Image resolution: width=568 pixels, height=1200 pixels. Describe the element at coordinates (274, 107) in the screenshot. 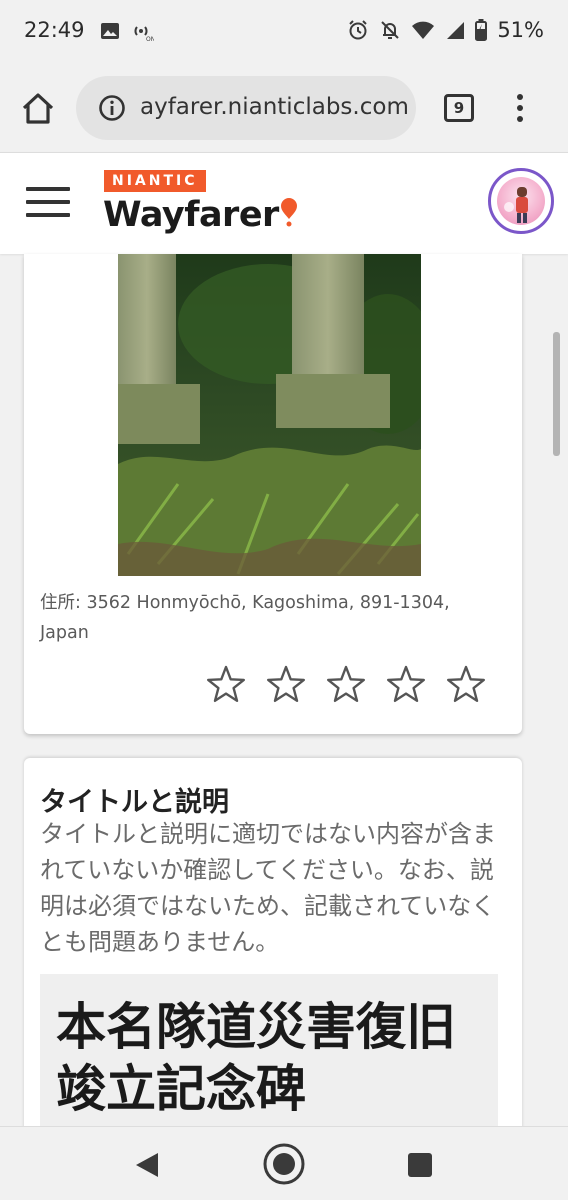

I see `url-text: ayfarer.nianticlabs.com` at that location.